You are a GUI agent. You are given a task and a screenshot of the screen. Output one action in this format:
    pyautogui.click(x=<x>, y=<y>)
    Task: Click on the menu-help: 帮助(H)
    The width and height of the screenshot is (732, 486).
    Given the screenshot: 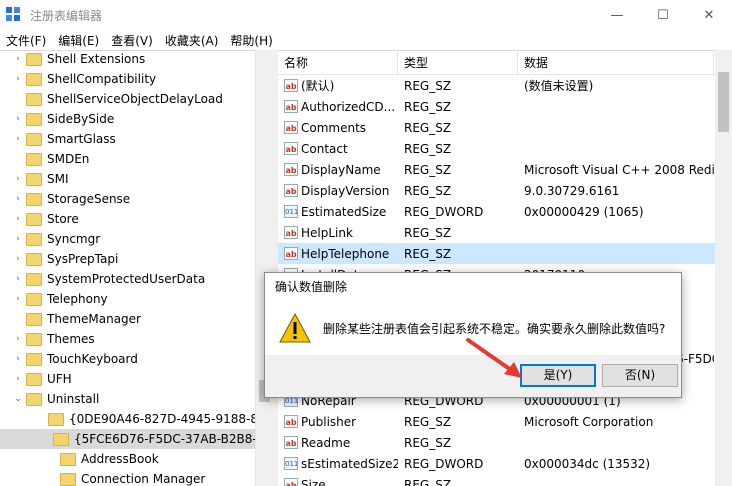 What is the action you would take?
    pyautogui.click(x=251, y=40)
    